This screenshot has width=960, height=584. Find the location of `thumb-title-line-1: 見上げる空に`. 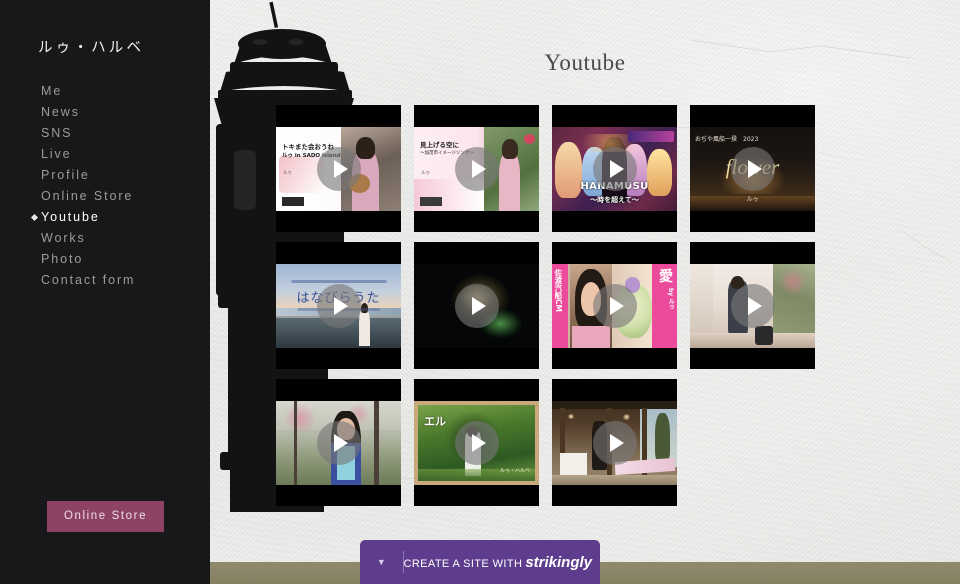

thumb-title-line-1: 見上げる空に is located at coordinates (439, 145).